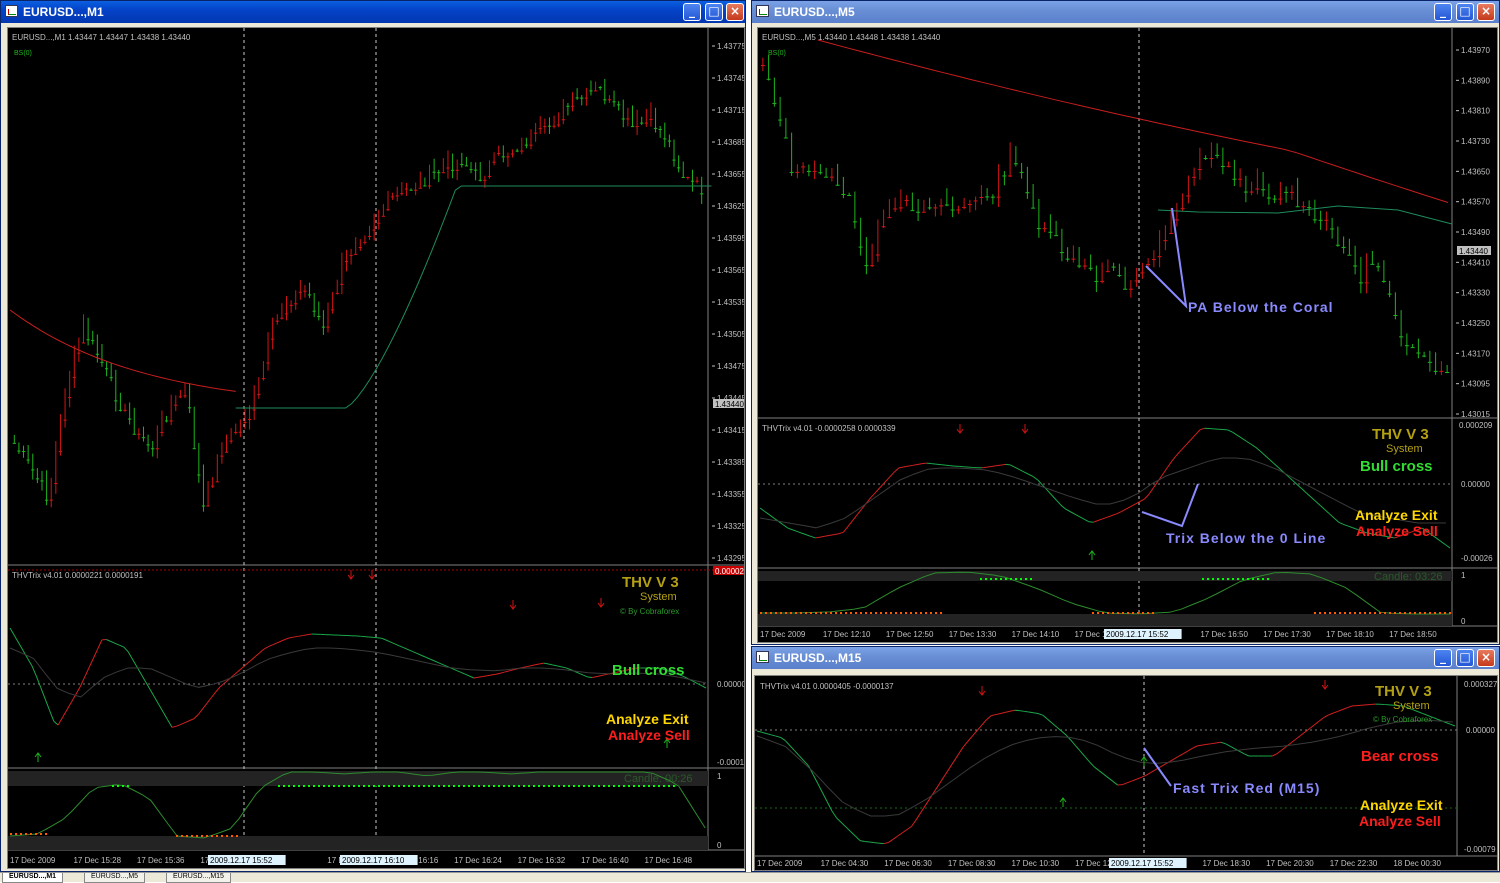 Image resolution: width=1500 pixels, height=883 pixels. What do you see at coordinates (1400, 434) in the screenshot?
I see `thv-title: THV V 3` at bounding box center [1400, 434].